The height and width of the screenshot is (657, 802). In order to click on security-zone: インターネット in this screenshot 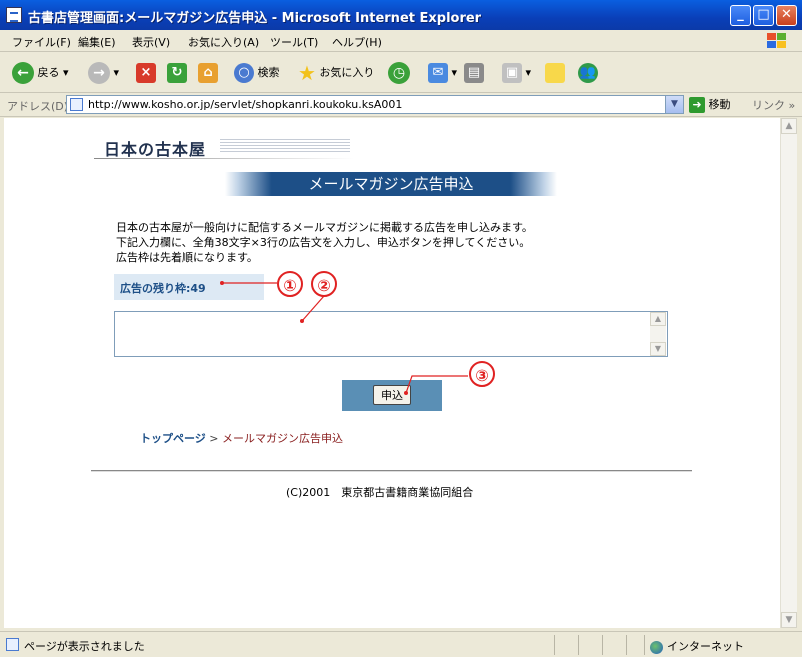, I will do `click(697, 646)`.